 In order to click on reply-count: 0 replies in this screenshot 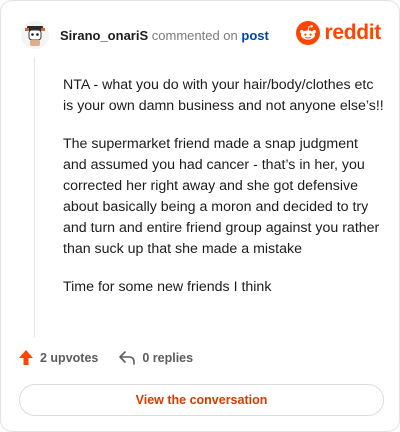, I will do `click(168, 357)`.